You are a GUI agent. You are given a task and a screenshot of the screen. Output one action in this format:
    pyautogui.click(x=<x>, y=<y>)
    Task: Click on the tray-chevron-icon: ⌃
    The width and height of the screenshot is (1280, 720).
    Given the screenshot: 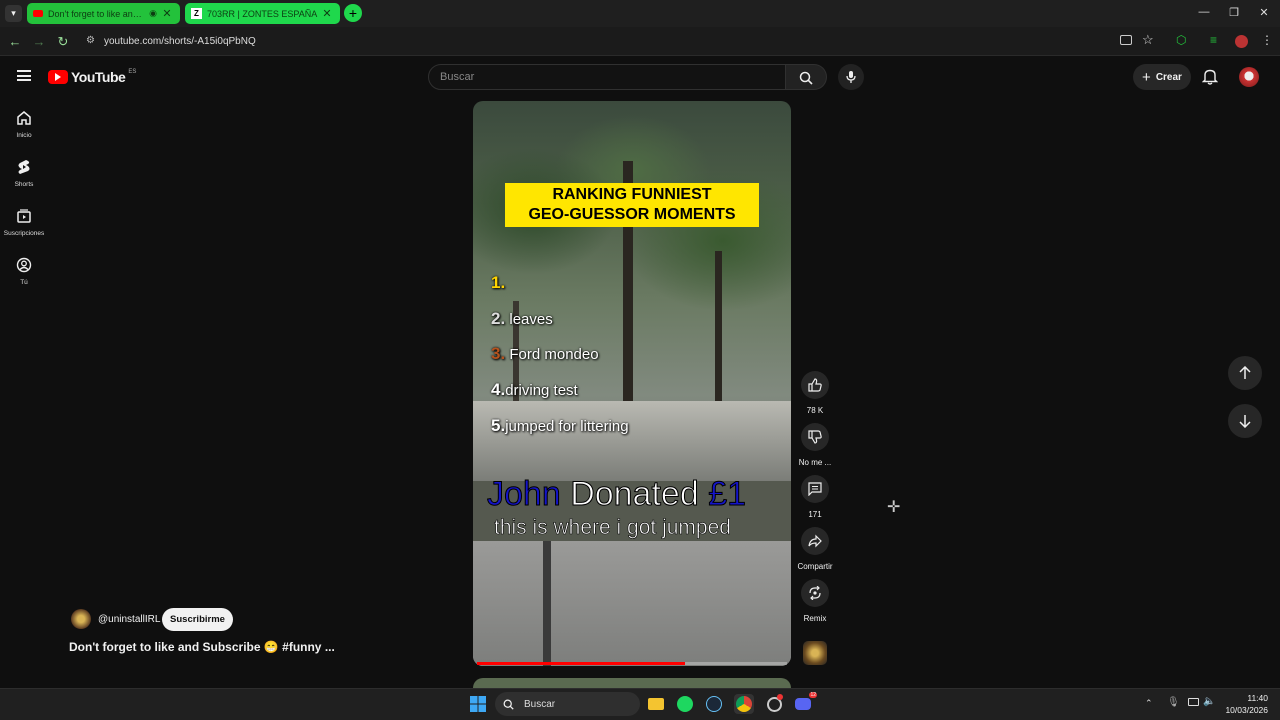 What is the action you would take?
    pyautogui.click(x=1149, y=703)
    